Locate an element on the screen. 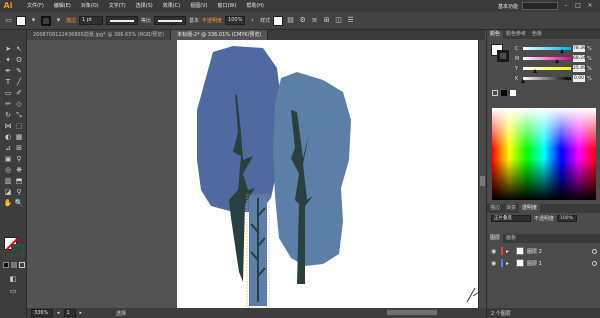  paintbrush-tool-icon: ✐ is located at coordinates (19, 93).